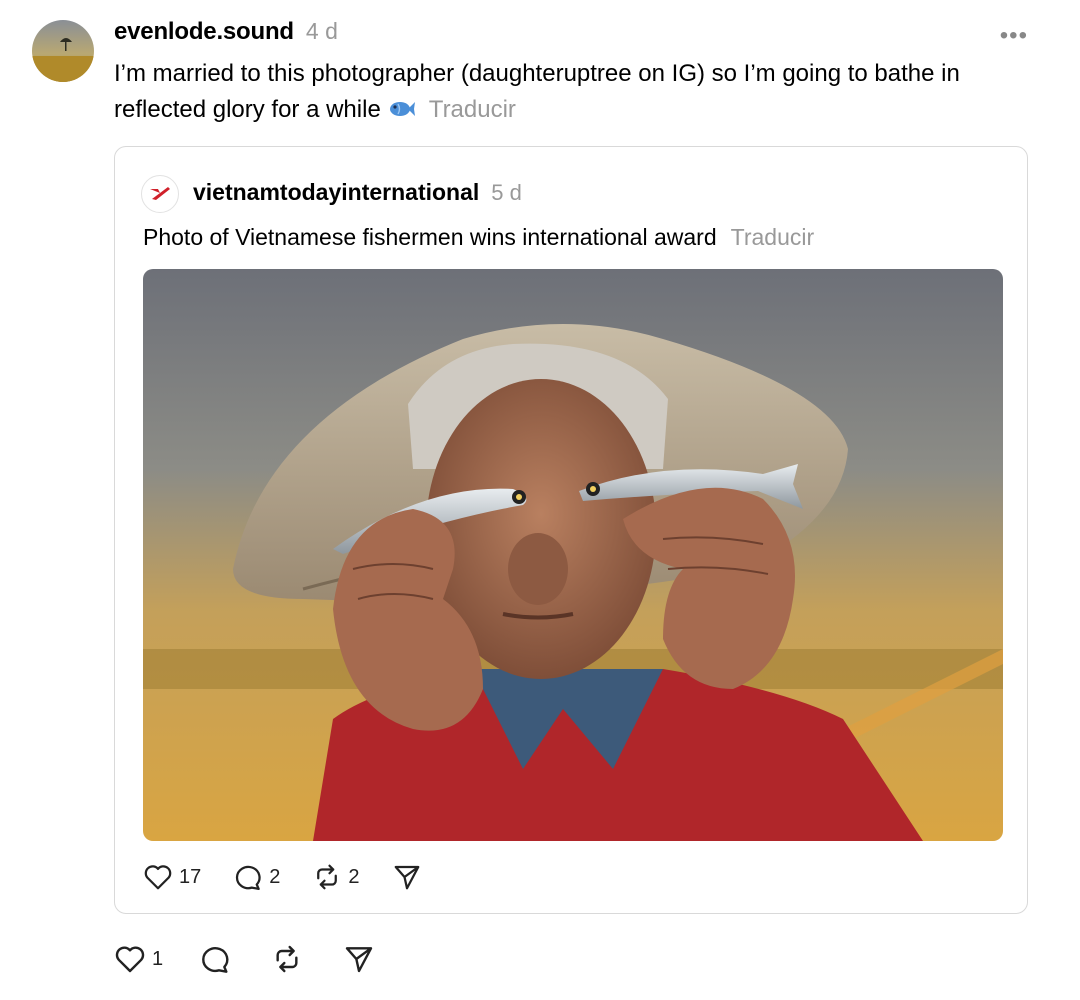  What do you see at coordinates (275, 876) in the screenshot?
I see `reply-count: 2` at bounding box center [275, 876].